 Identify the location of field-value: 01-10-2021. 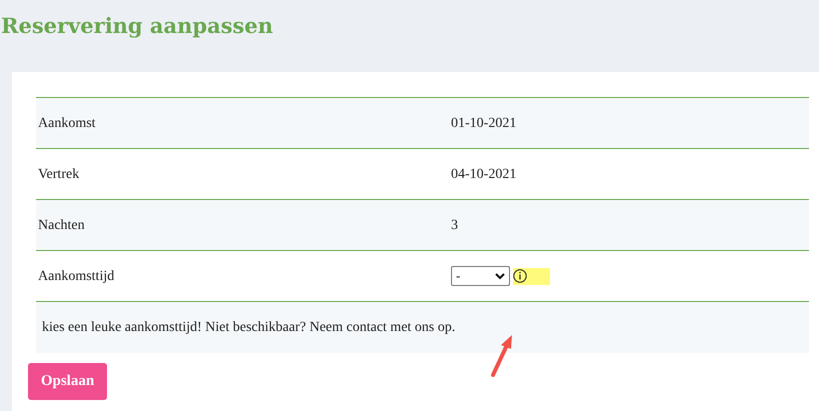
(483, 123).